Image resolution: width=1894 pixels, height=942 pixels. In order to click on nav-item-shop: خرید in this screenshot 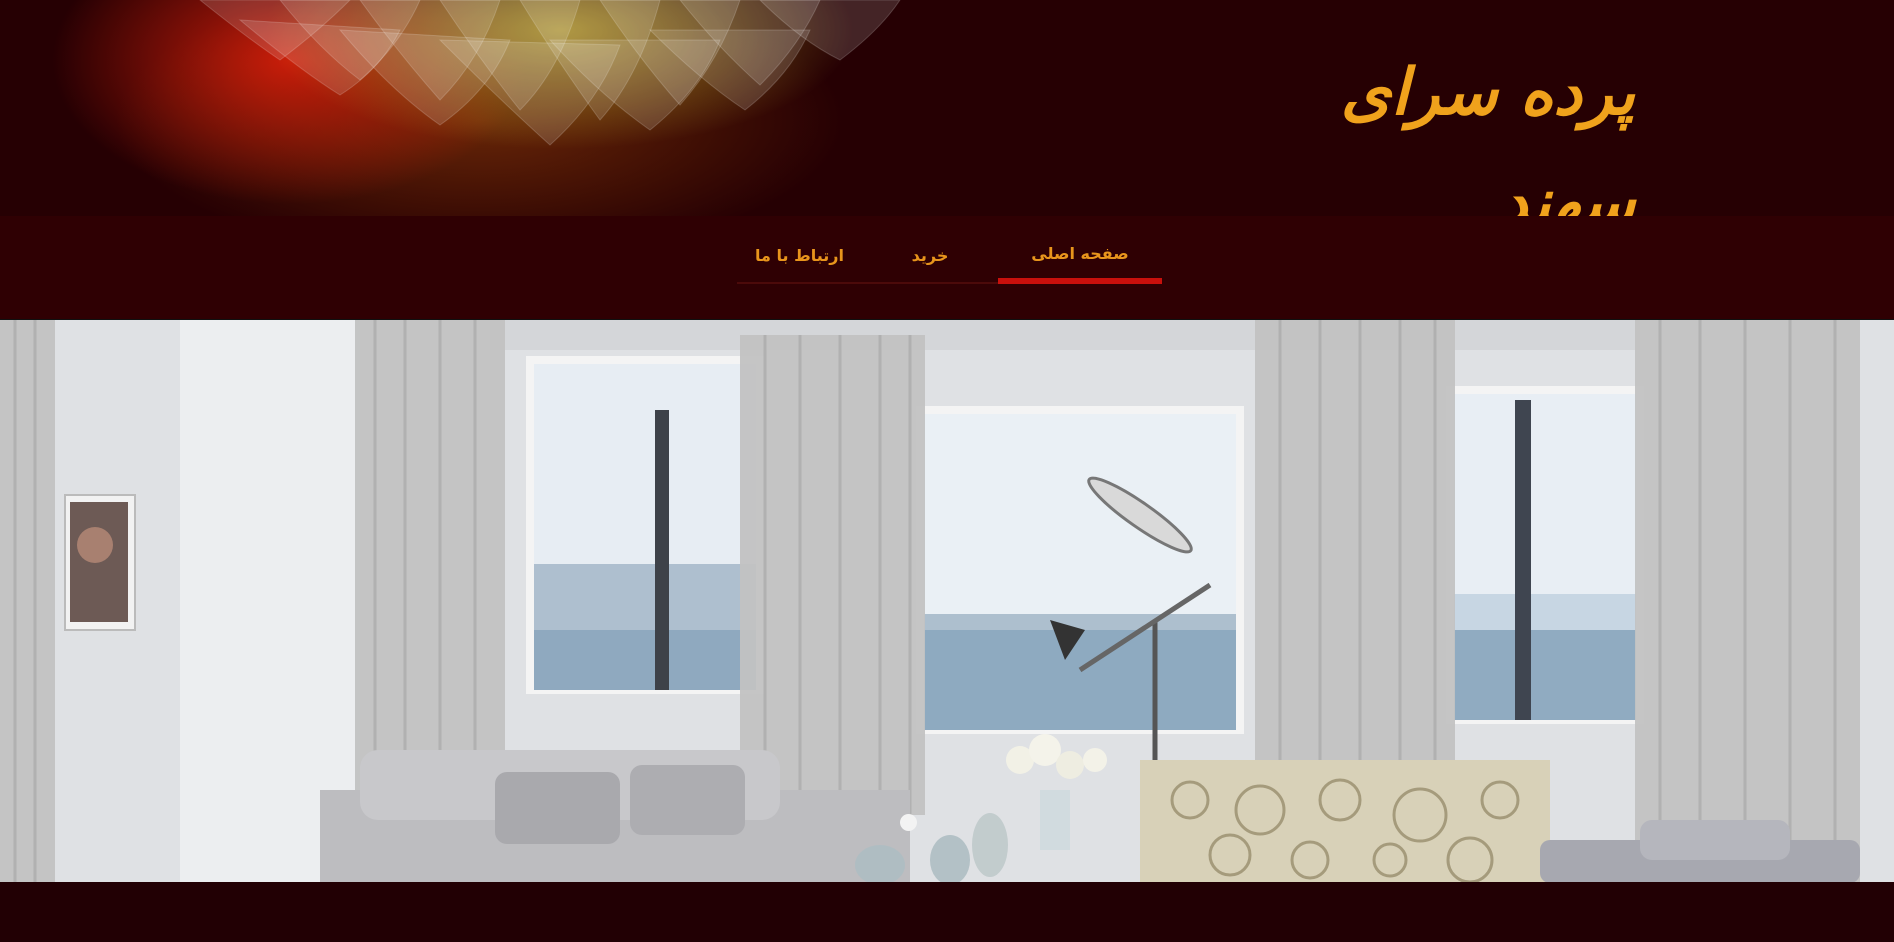, I will do `click(930, 256)`.